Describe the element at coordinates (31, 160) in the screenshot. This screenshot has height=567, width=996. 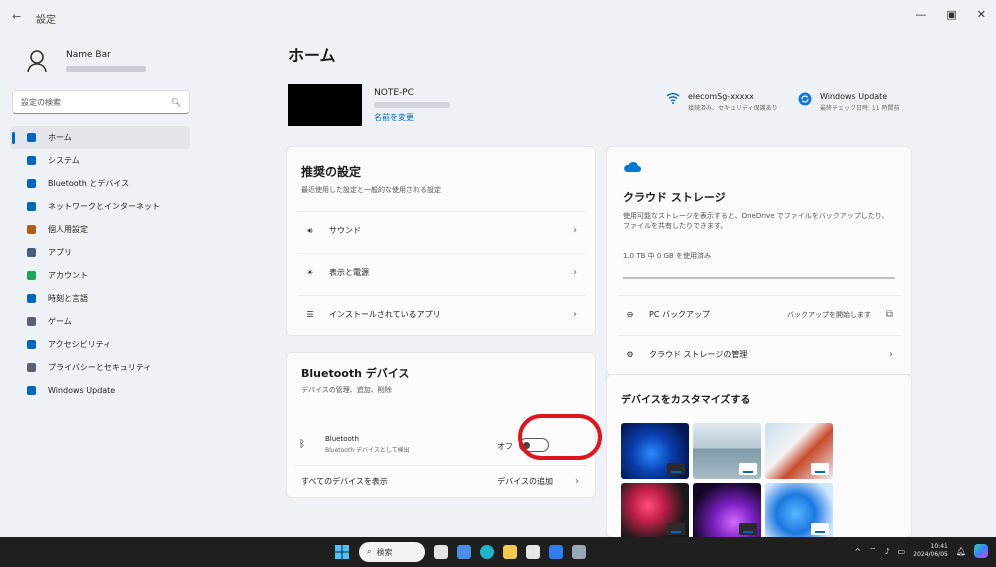
I see `system-icon` at that location.